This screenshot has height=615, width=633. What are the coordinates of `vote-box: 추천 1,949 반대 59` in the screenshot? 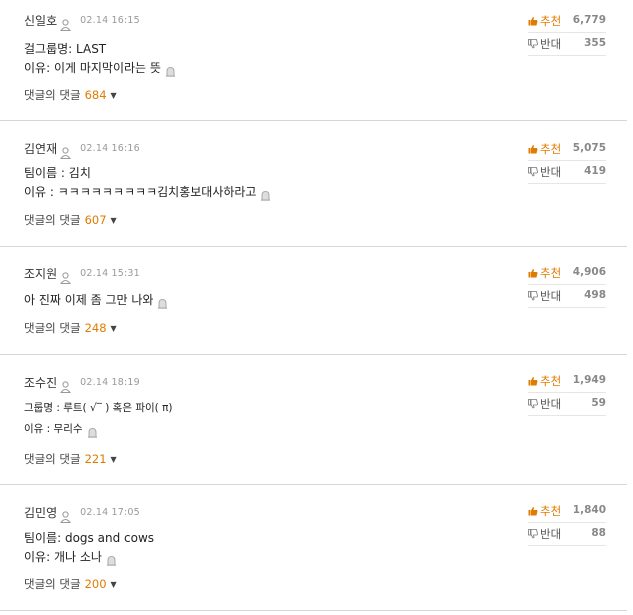 It's located at (567, 393).